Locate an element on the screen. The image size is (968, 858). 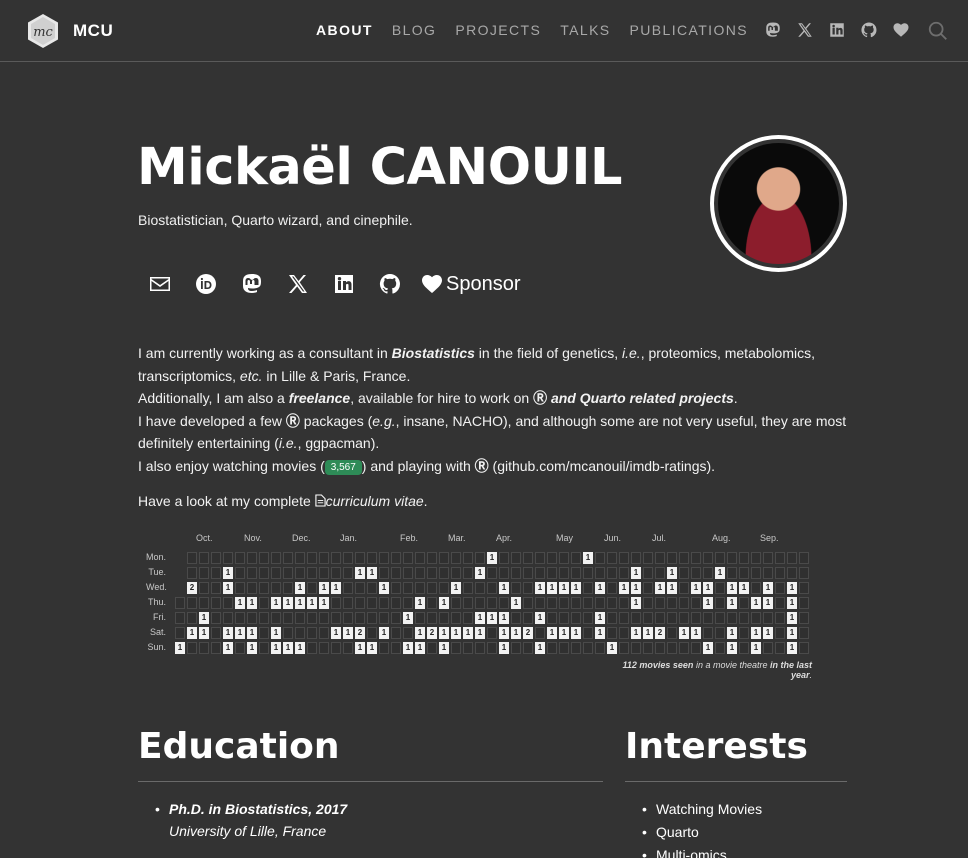
quarto-projects-link: and Quarto related projects is located at coordinates (642, 398).